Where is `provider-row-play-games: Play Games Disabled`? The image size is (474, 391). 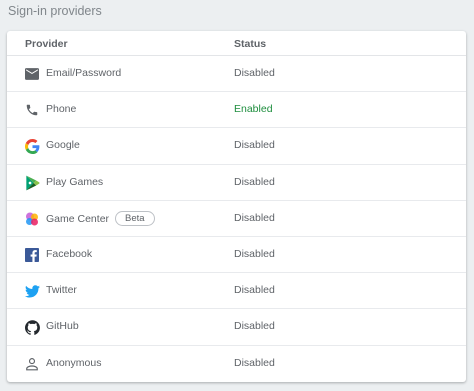 provider-row-play-games: Play Games Disabled is located at coordinates (236, 183).